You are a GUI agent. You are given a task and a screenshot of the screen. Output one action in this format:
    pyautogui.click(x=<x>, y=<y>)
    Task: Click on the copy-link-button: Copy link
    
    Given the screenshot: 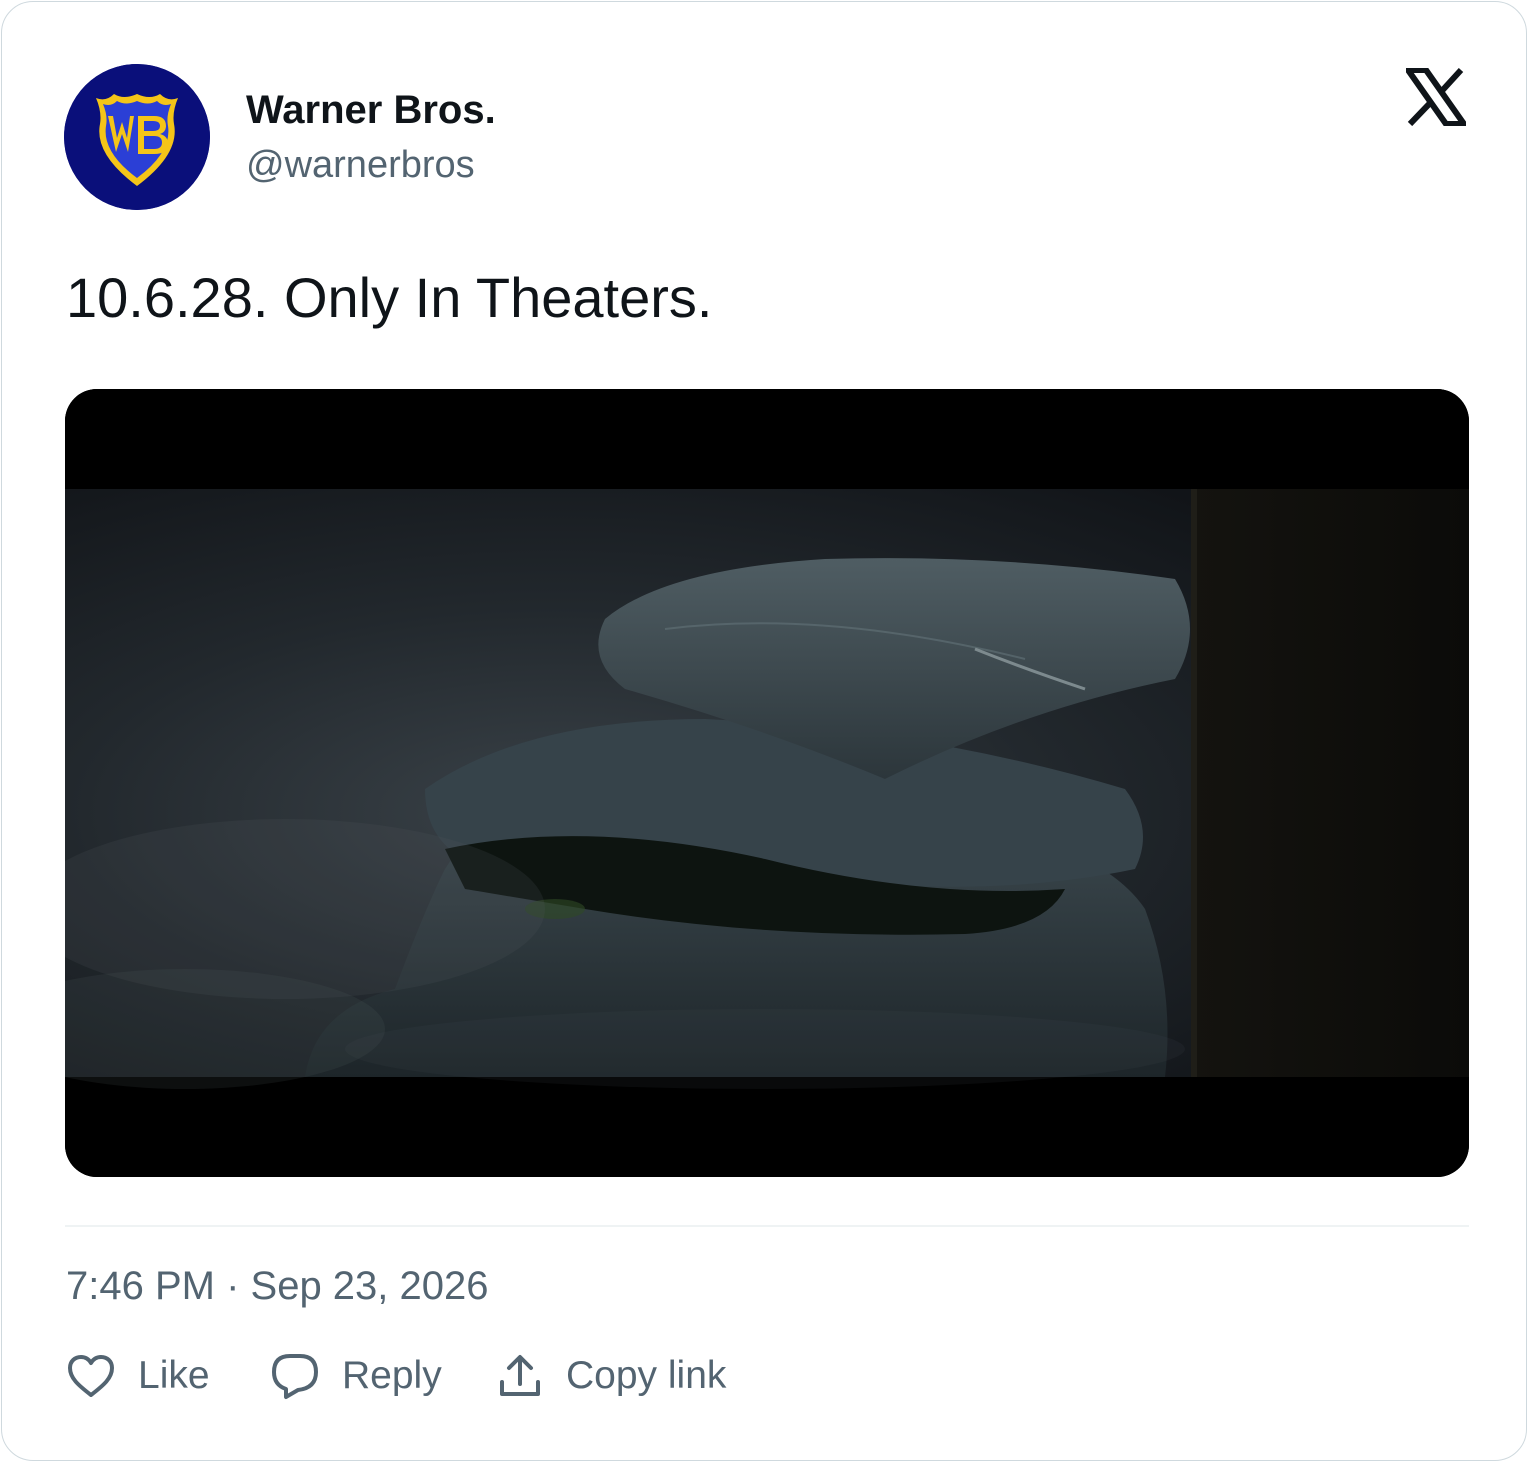 What is the action you would take?
    pyautogui.click(x=611, y=1376)
    